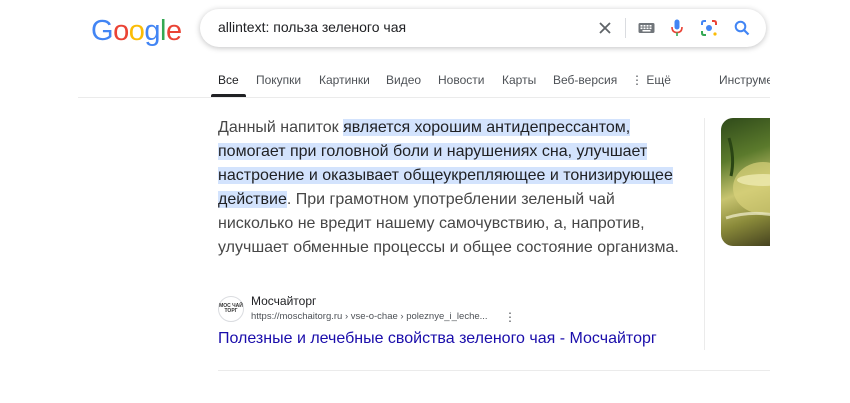 The height and width of the screenshot is (403, 850). Describe the element at coordinates (152, 31) in the screenshot. I see `logo-letter: g` at that location.